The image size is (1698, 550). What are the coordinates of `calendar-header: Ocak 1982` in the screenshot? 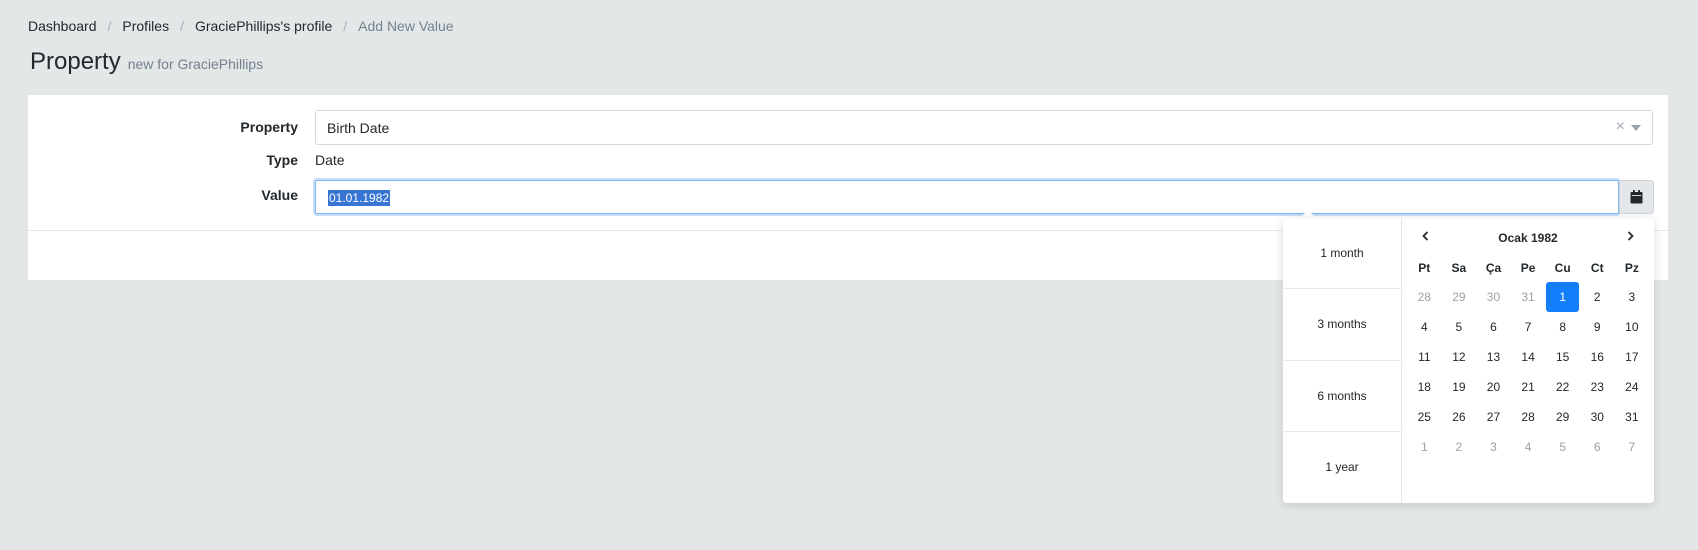 It's located at (1528, 236).